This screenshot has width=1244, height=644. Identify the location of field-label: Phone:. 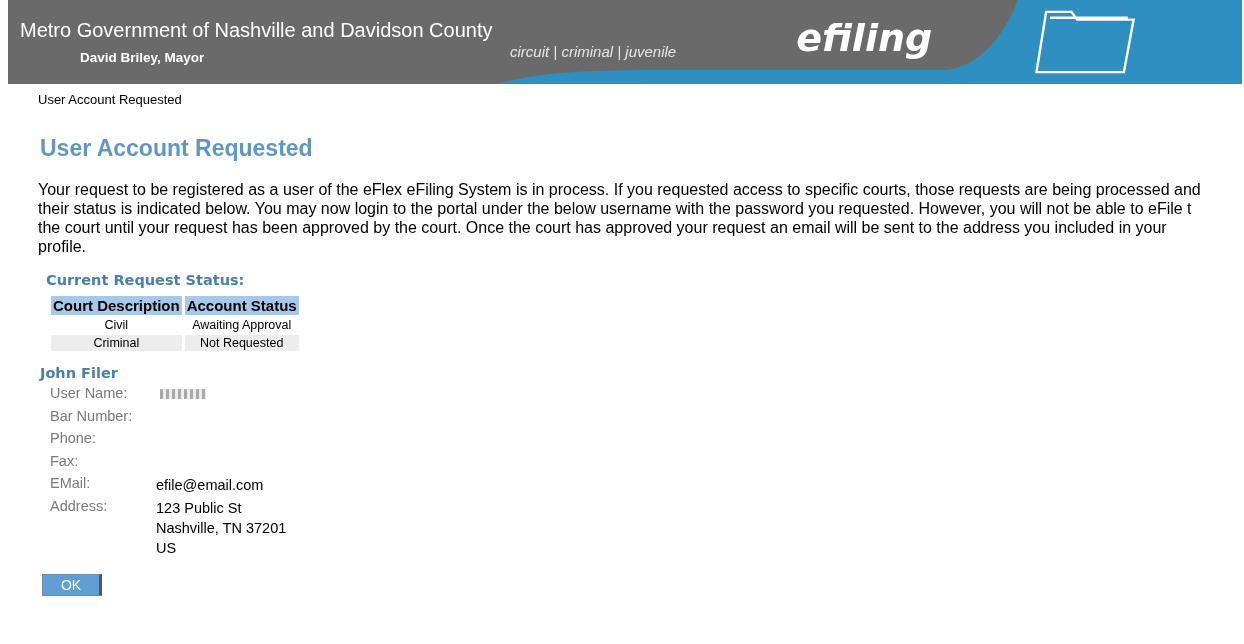
(73, 439).